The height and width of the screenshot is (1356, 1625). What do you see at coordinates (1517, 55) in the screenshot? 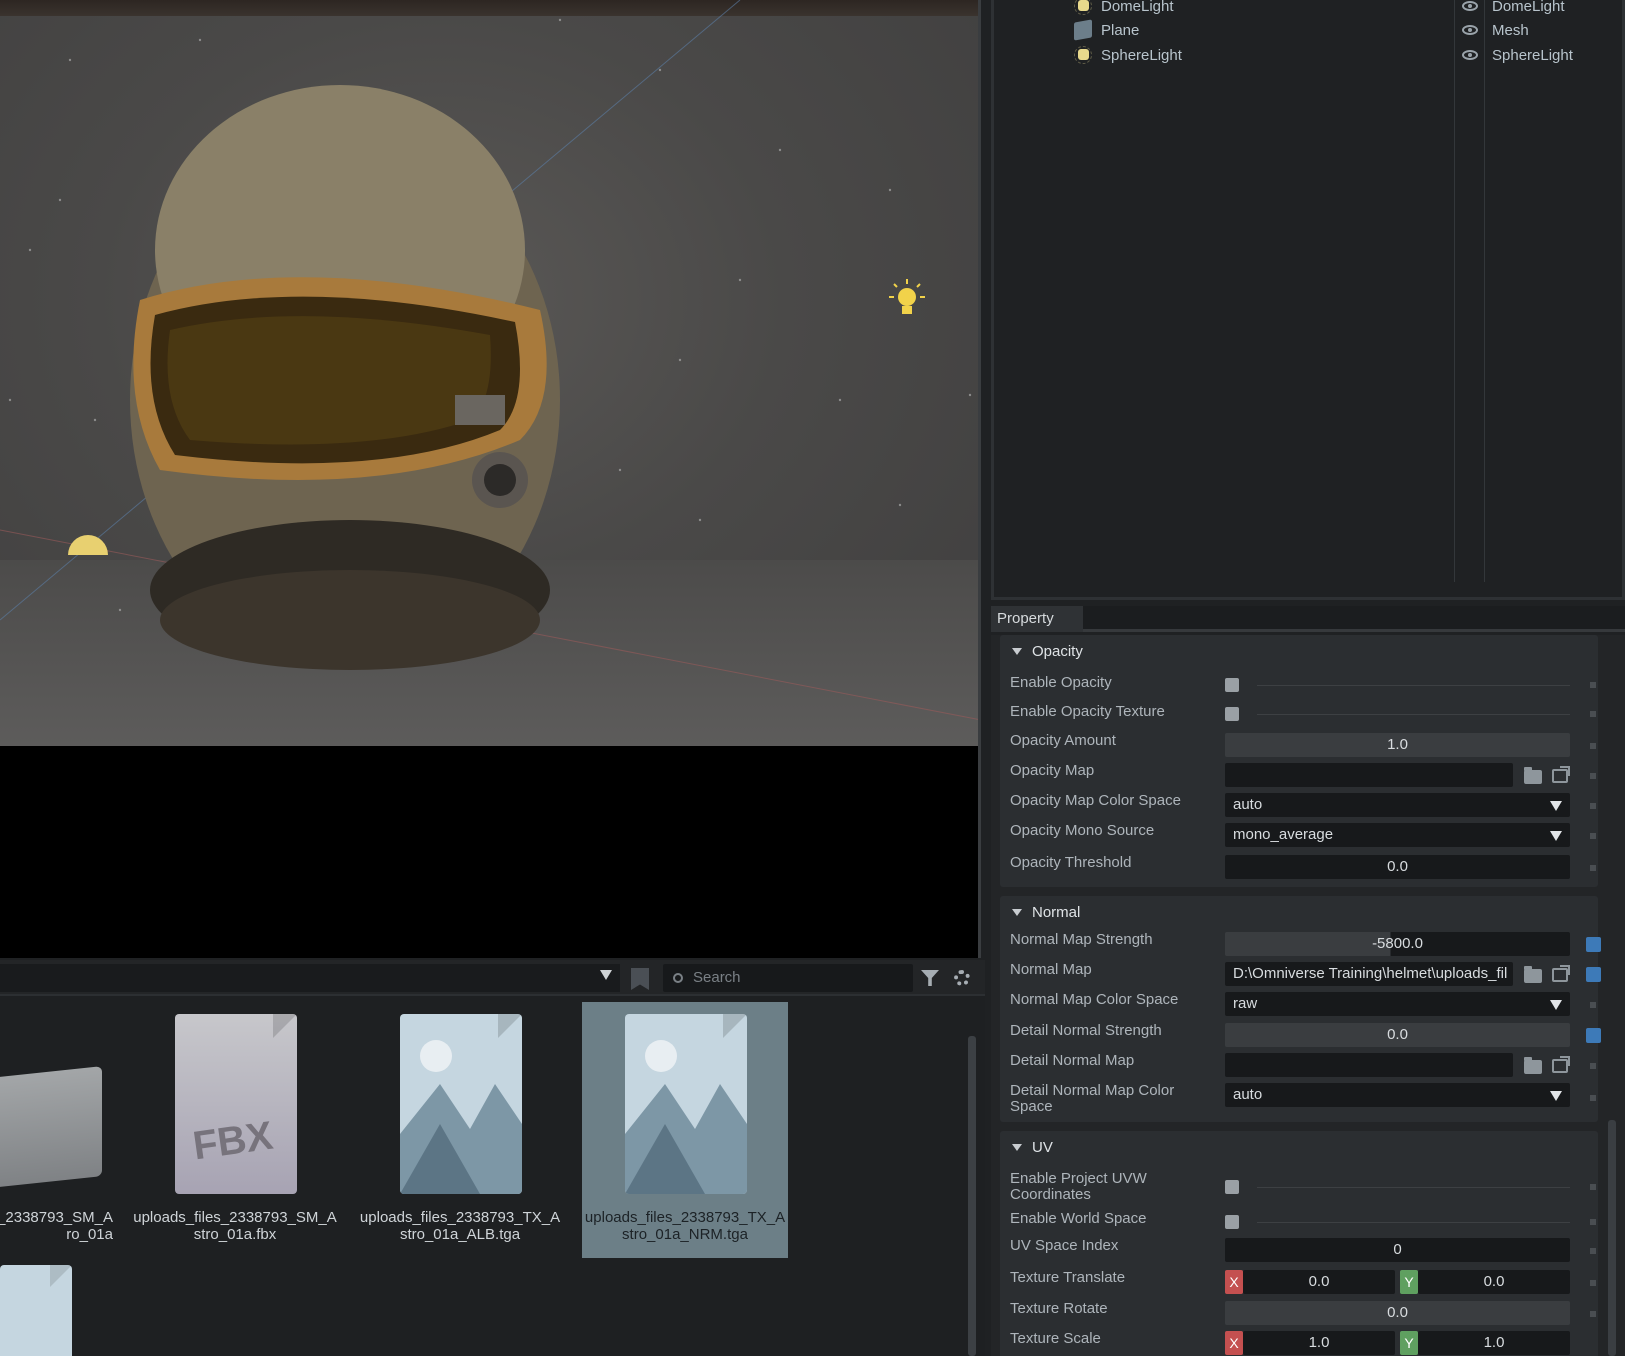
I see `outliner-type-spherelight: SphereLight` at bounding box center [1517, 55].